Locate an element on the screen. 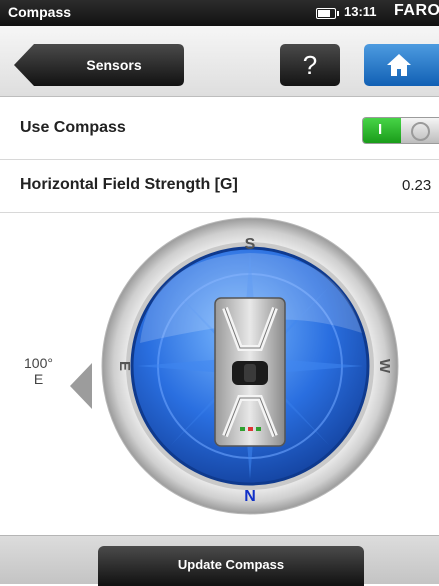 This screenshot has width=439, height=586. device-icon is located at coordinates (250, 372).